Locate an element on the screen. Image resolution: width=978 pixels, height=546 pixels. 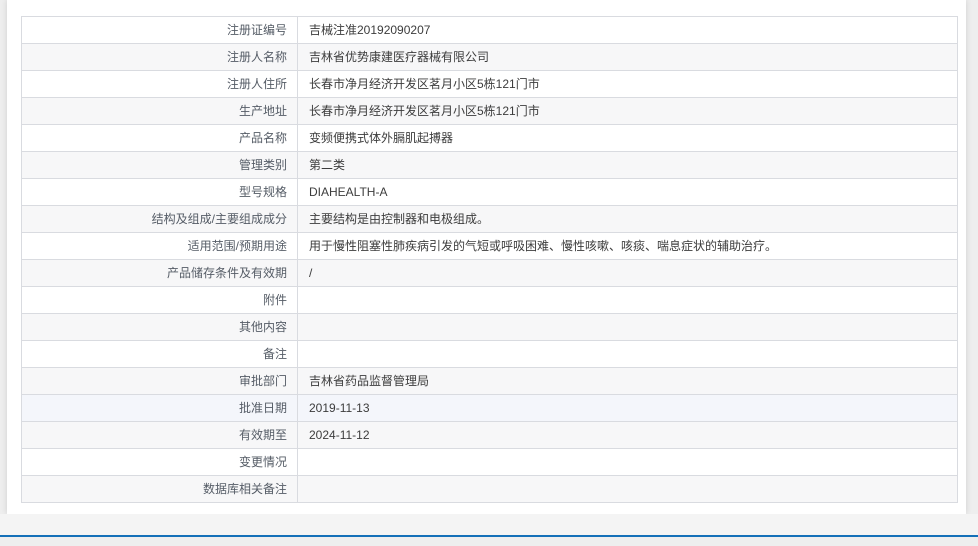
table-row: 产品名称 变频便携式体外膈肌起搏器 is located at coordinates (489, 138).